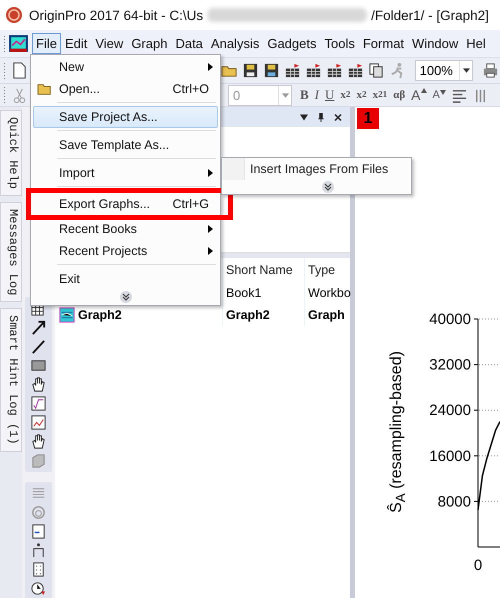 This screenshot has height=598, width=500. What do you see at coordinates (77, 173) in the screenshot?
I see `menu-label: Import` at bounding box center [77, 173].